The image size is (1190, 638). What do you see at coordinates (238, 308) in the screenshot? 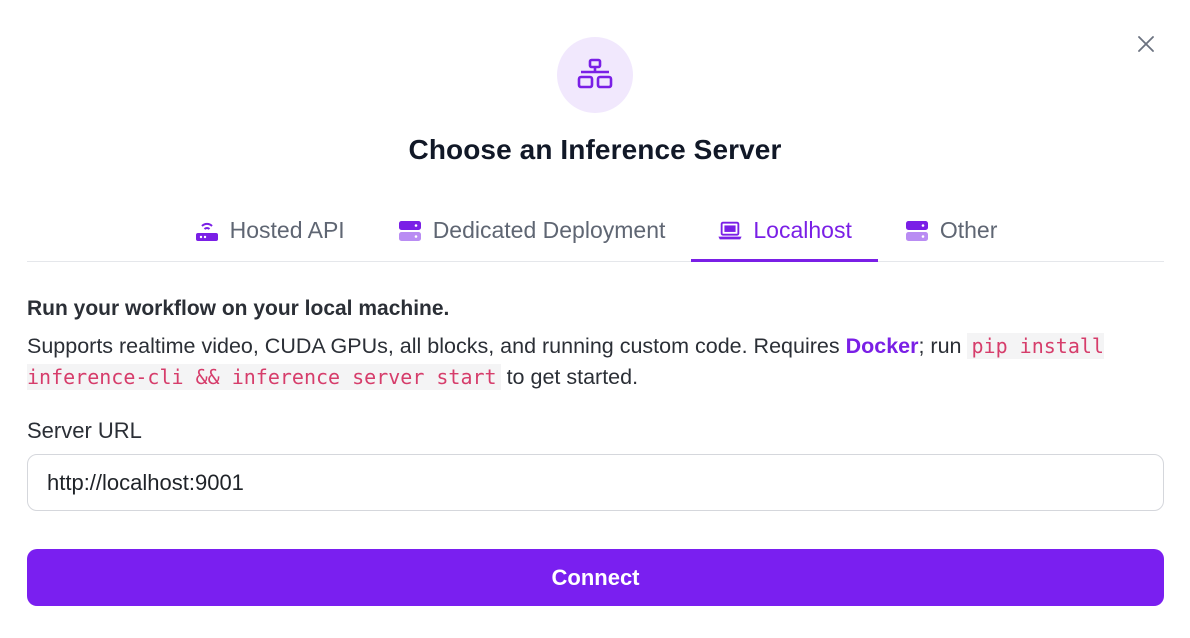
I see `description-heading: Run your workflow on your local machine.` at bounding box center [238, 308].